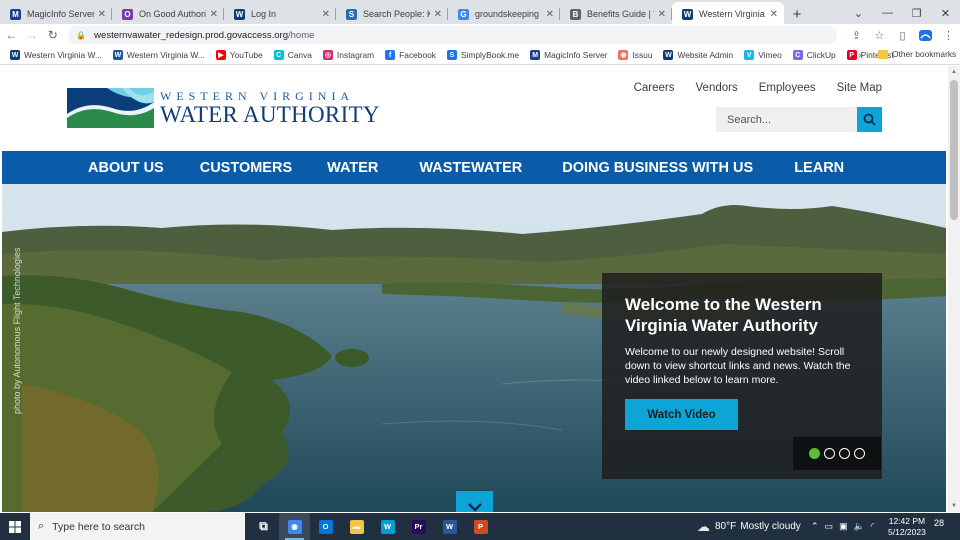  I want to click on lock-icon: 🔒, so click(81, 35).